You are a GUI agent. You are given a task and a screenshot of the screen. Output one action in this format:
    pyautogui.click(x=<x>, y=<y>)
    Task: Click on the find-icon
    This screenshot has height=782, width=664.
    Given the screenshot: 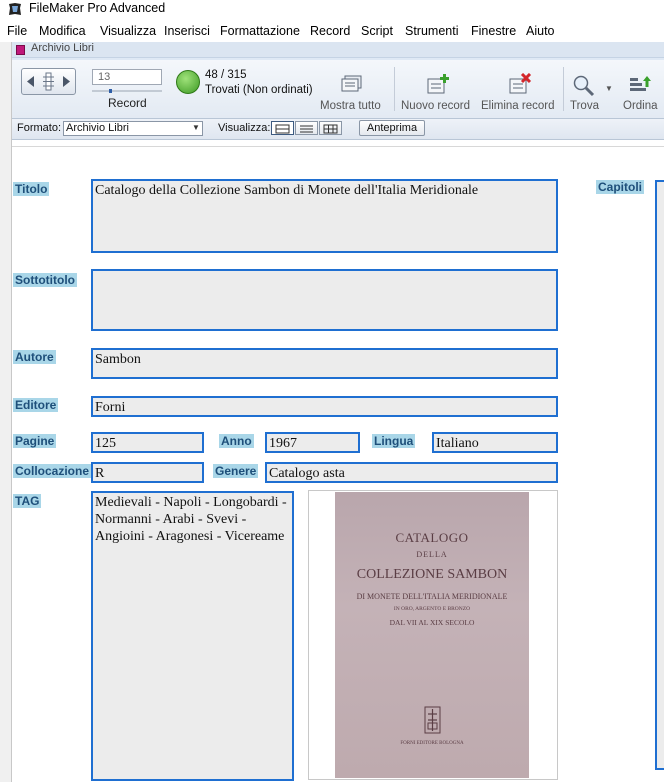 What is the action you would take?
    pyautogui.click(x=584, y=85)
    